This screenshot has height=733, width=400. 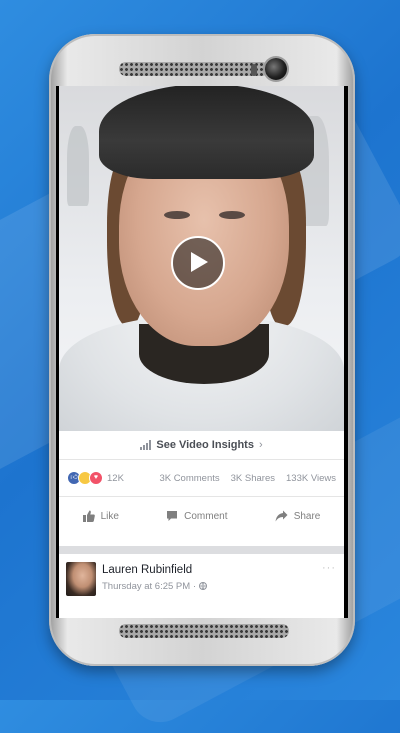 What do you see at coordinates (206, 516) in the screenshot?
I see `comment-label: Comment` at bounding box center [206, 516].